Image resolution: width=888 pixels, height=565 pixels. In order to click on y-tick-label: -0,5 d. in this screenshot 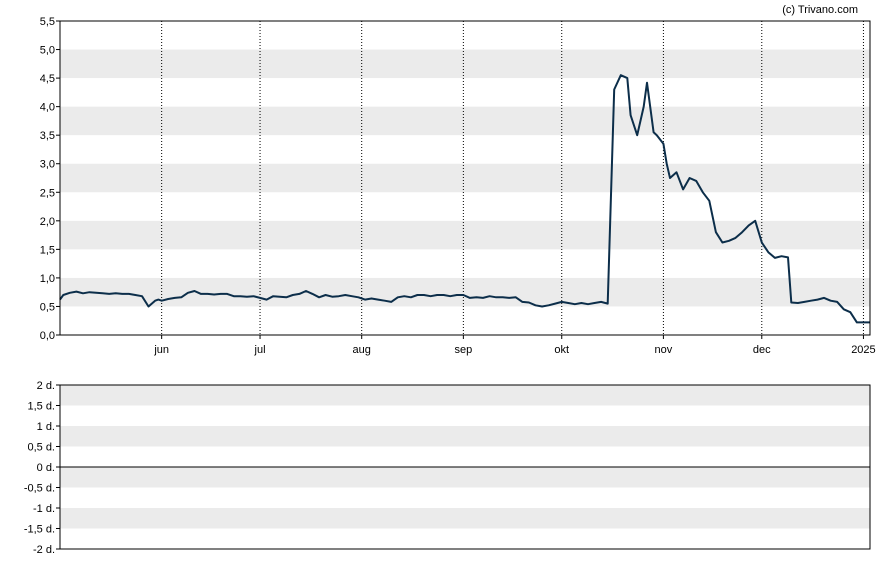, I will do `click(39, 489)`.